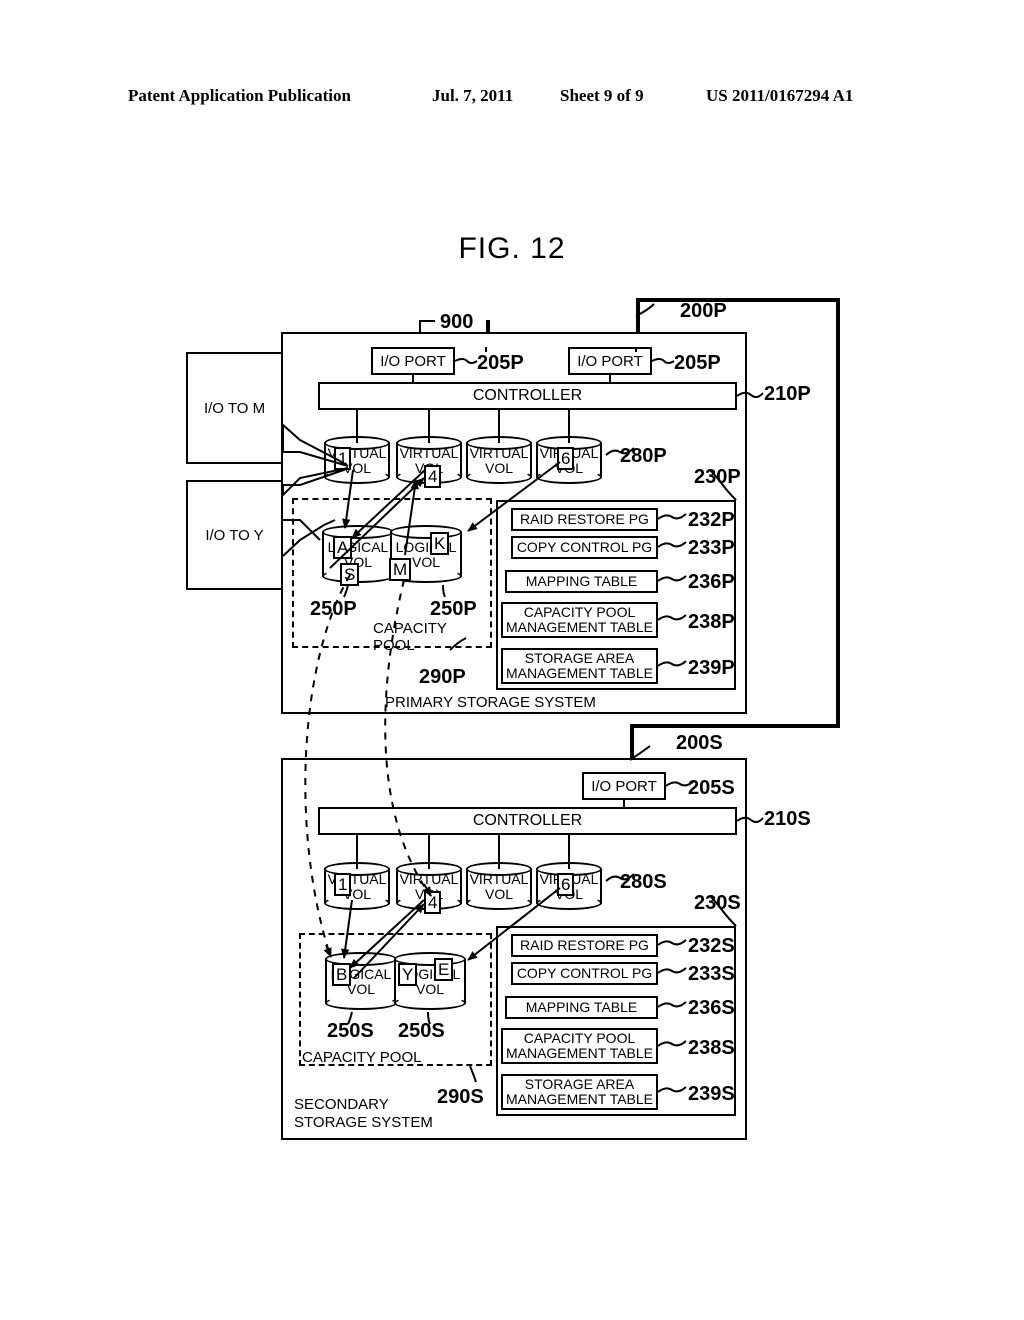 Image resolution: width=1024 pixels, height=1320 pixels. What do you see at coordinates (711, 1094) in the screenshot?
I see `secondary-table-storage-area-mgmt-ref: 239S` at bounding box center [711, 1094].